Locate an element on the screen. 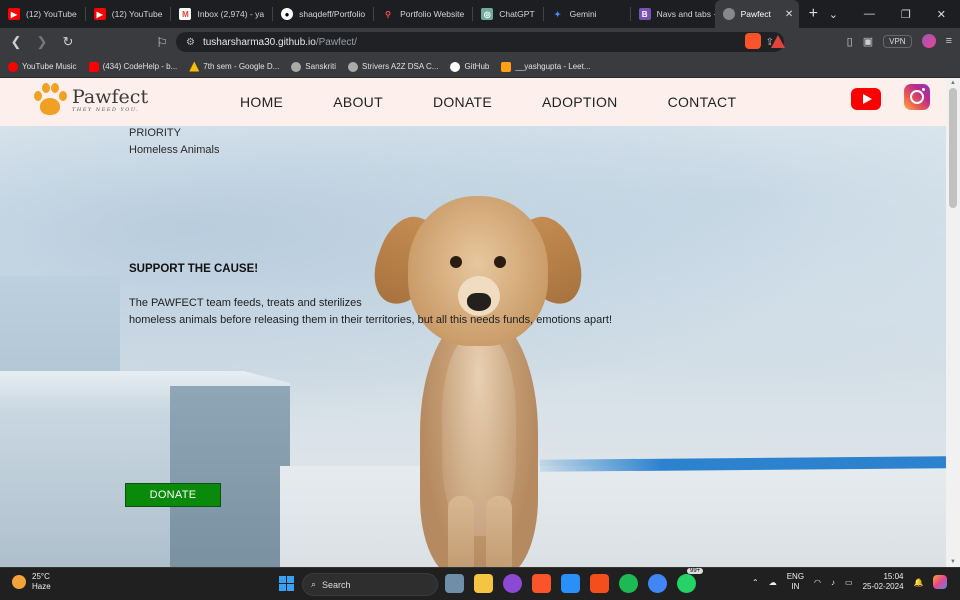 This screenshot has height=600, width=960. language-indicator: ENG IN is located at coordinates (795, 582).